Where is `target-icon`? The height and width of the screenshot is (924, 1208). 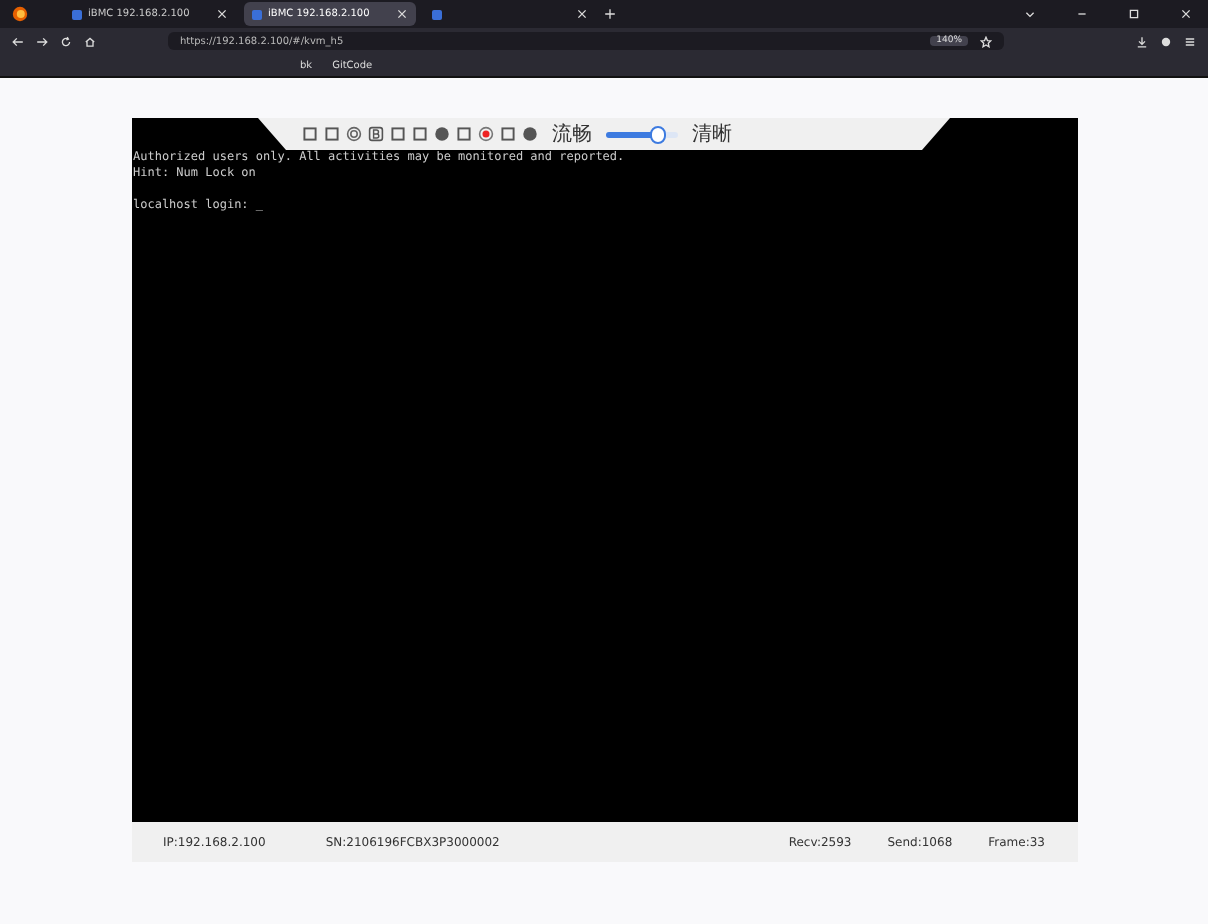
target-icon is located at coordinates (354, 134).